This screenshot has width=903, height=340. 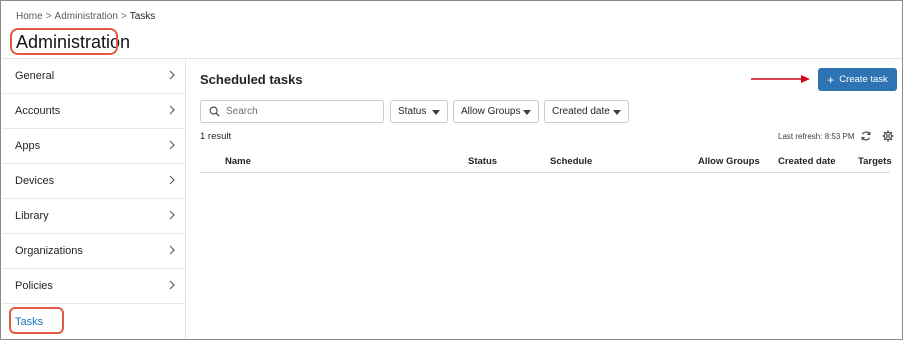 I want to click on status-filter: Status, so click(x=419, y=111).